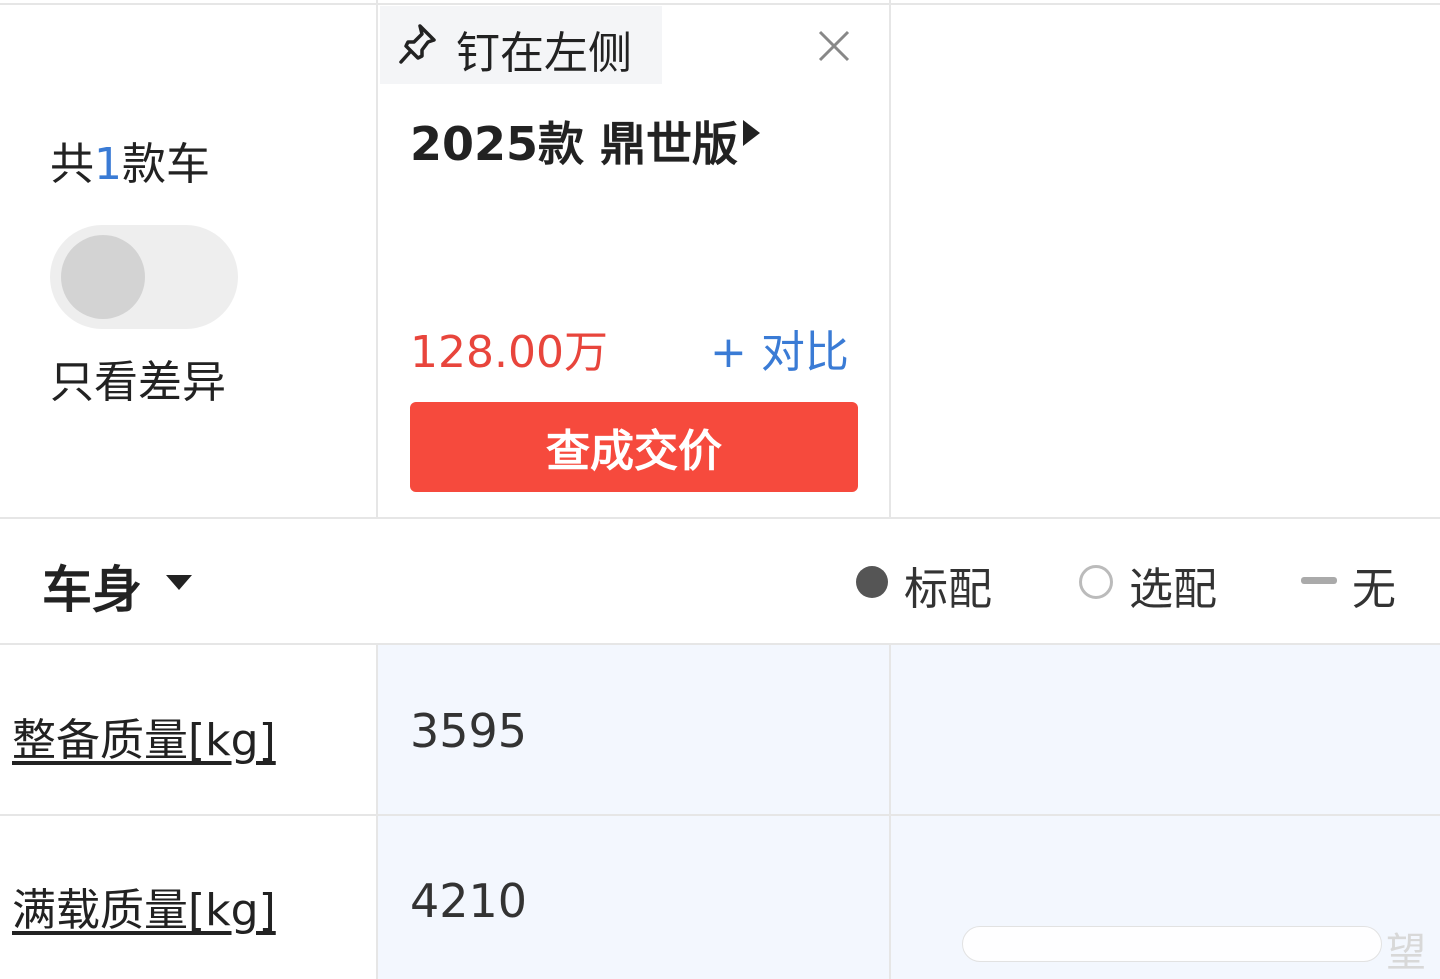 The image size is (1440, 979). Describe the element at coordinates (720, 4) in the screenshot. I see `top-border` at that location.